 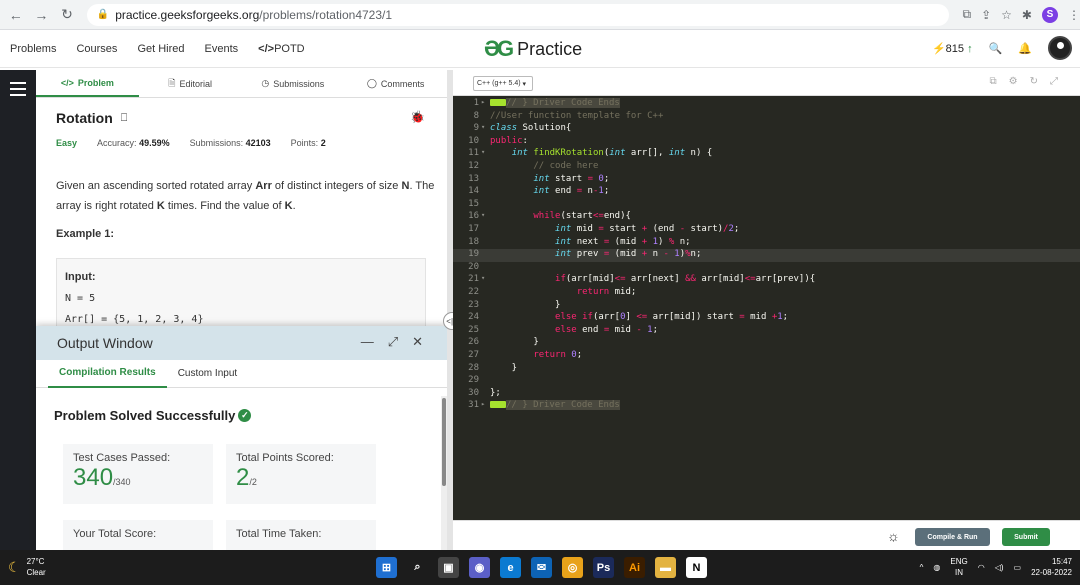 I want to click on profile-avatar: S, so click(x=1049, y=14).